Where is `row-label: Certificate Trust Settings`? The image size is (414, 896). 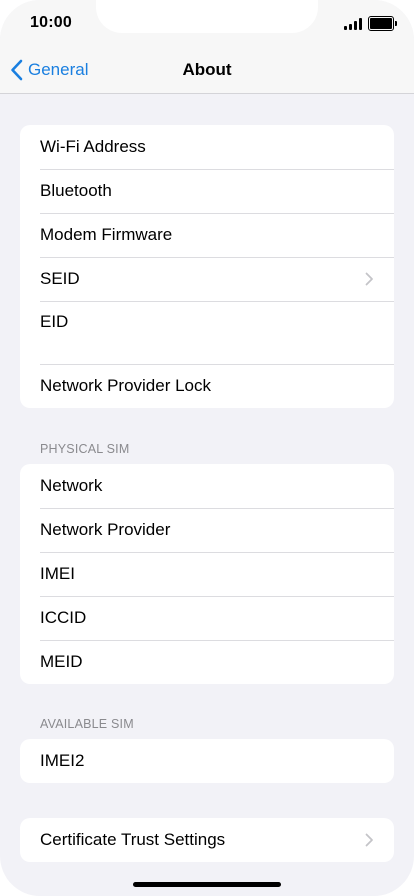
row-label: Certificate Trust Settings is located at coordinates (133, 839).